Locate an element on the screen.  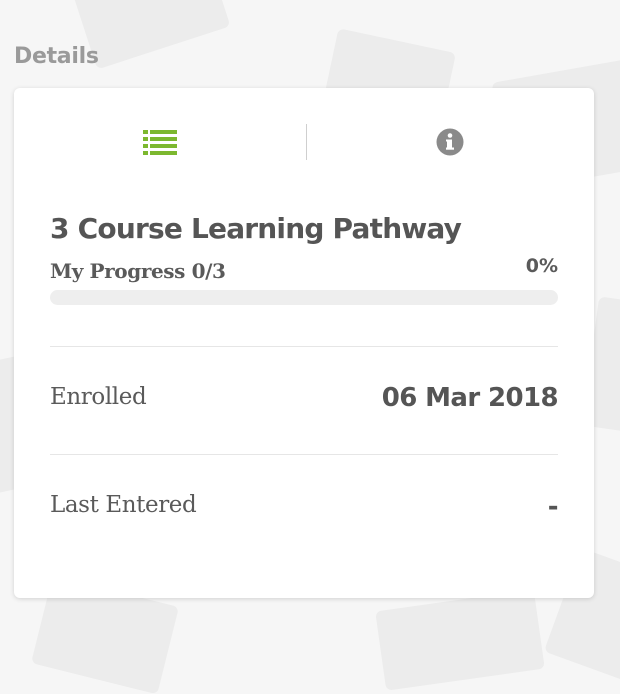
details-tabs is located at coordinates (304, 143).